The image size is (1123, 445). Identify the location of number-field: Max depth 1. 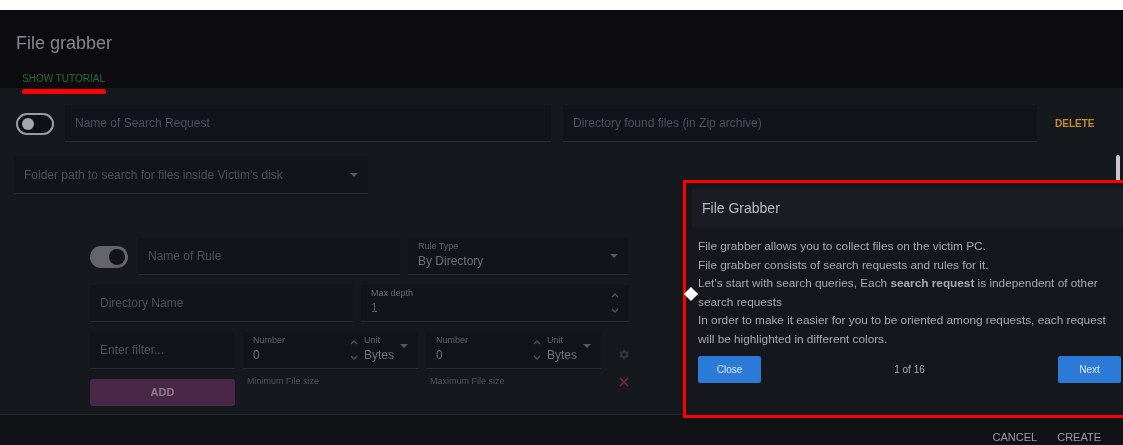
(495, 303).